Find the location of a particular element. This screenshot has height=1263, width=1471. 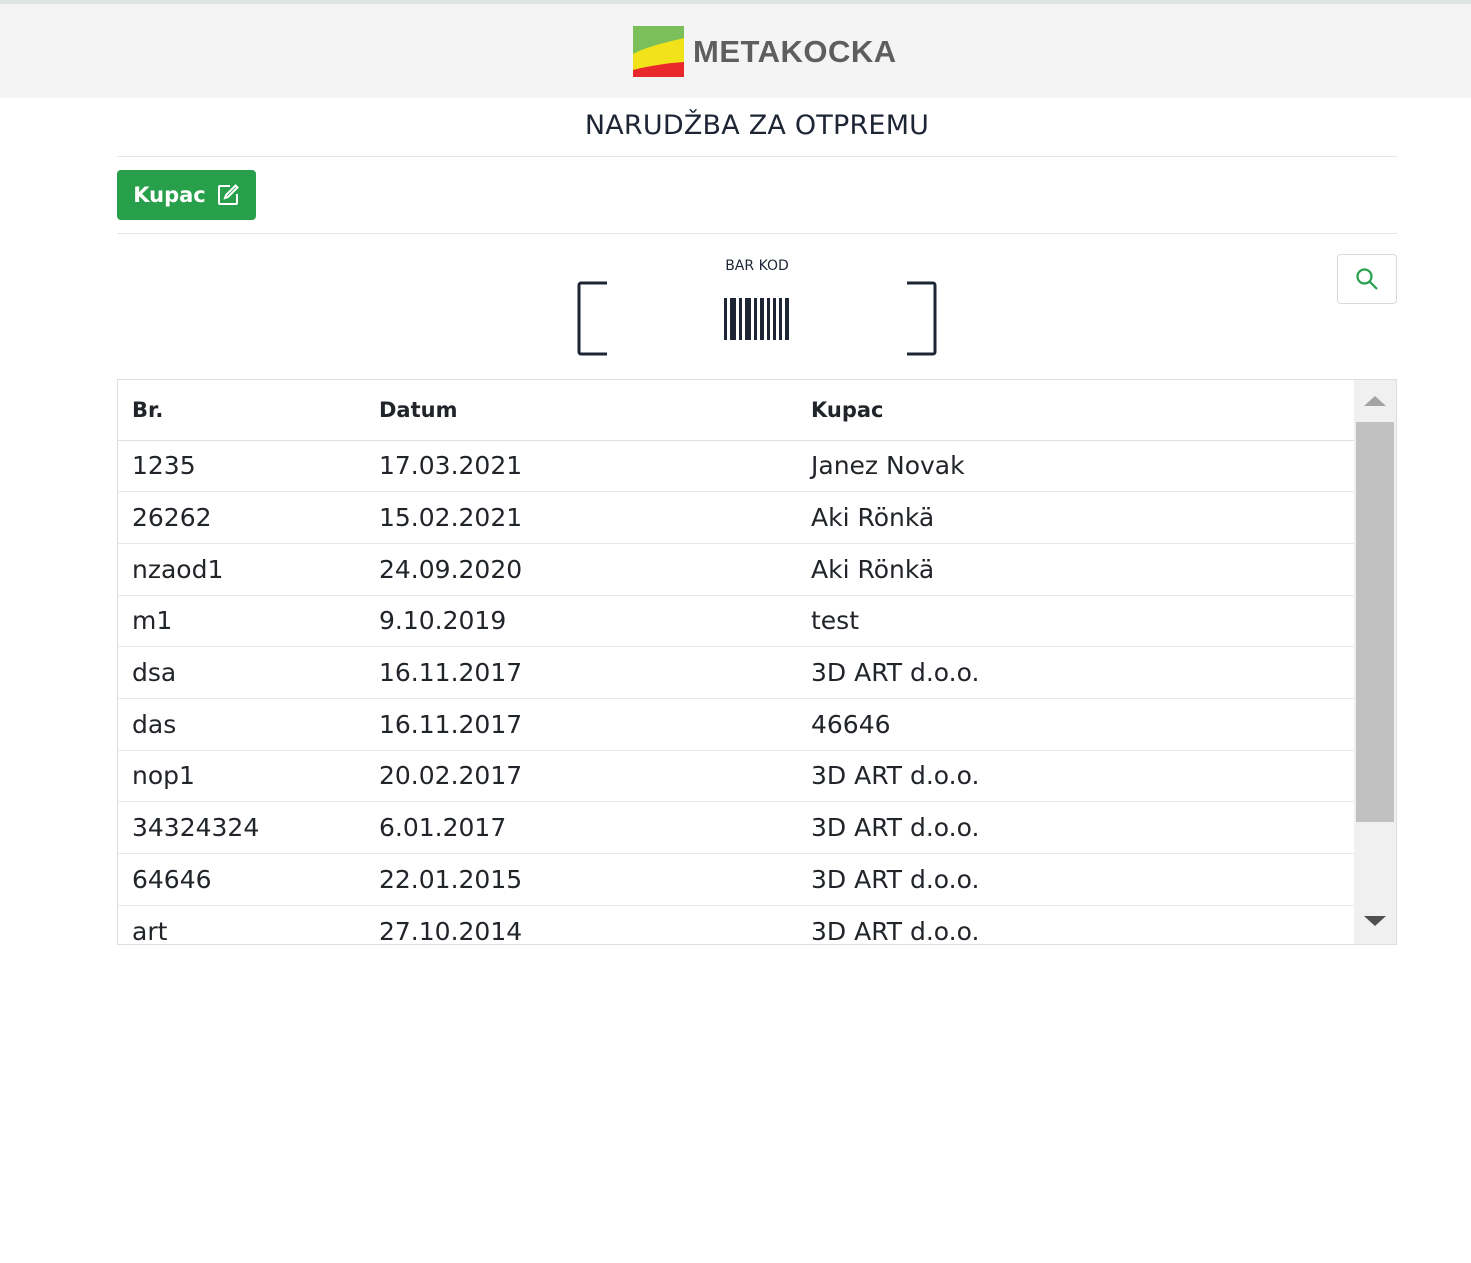

table-row: 1235 17.03.2021 Janez Novak is located at coordinates (736, 466).